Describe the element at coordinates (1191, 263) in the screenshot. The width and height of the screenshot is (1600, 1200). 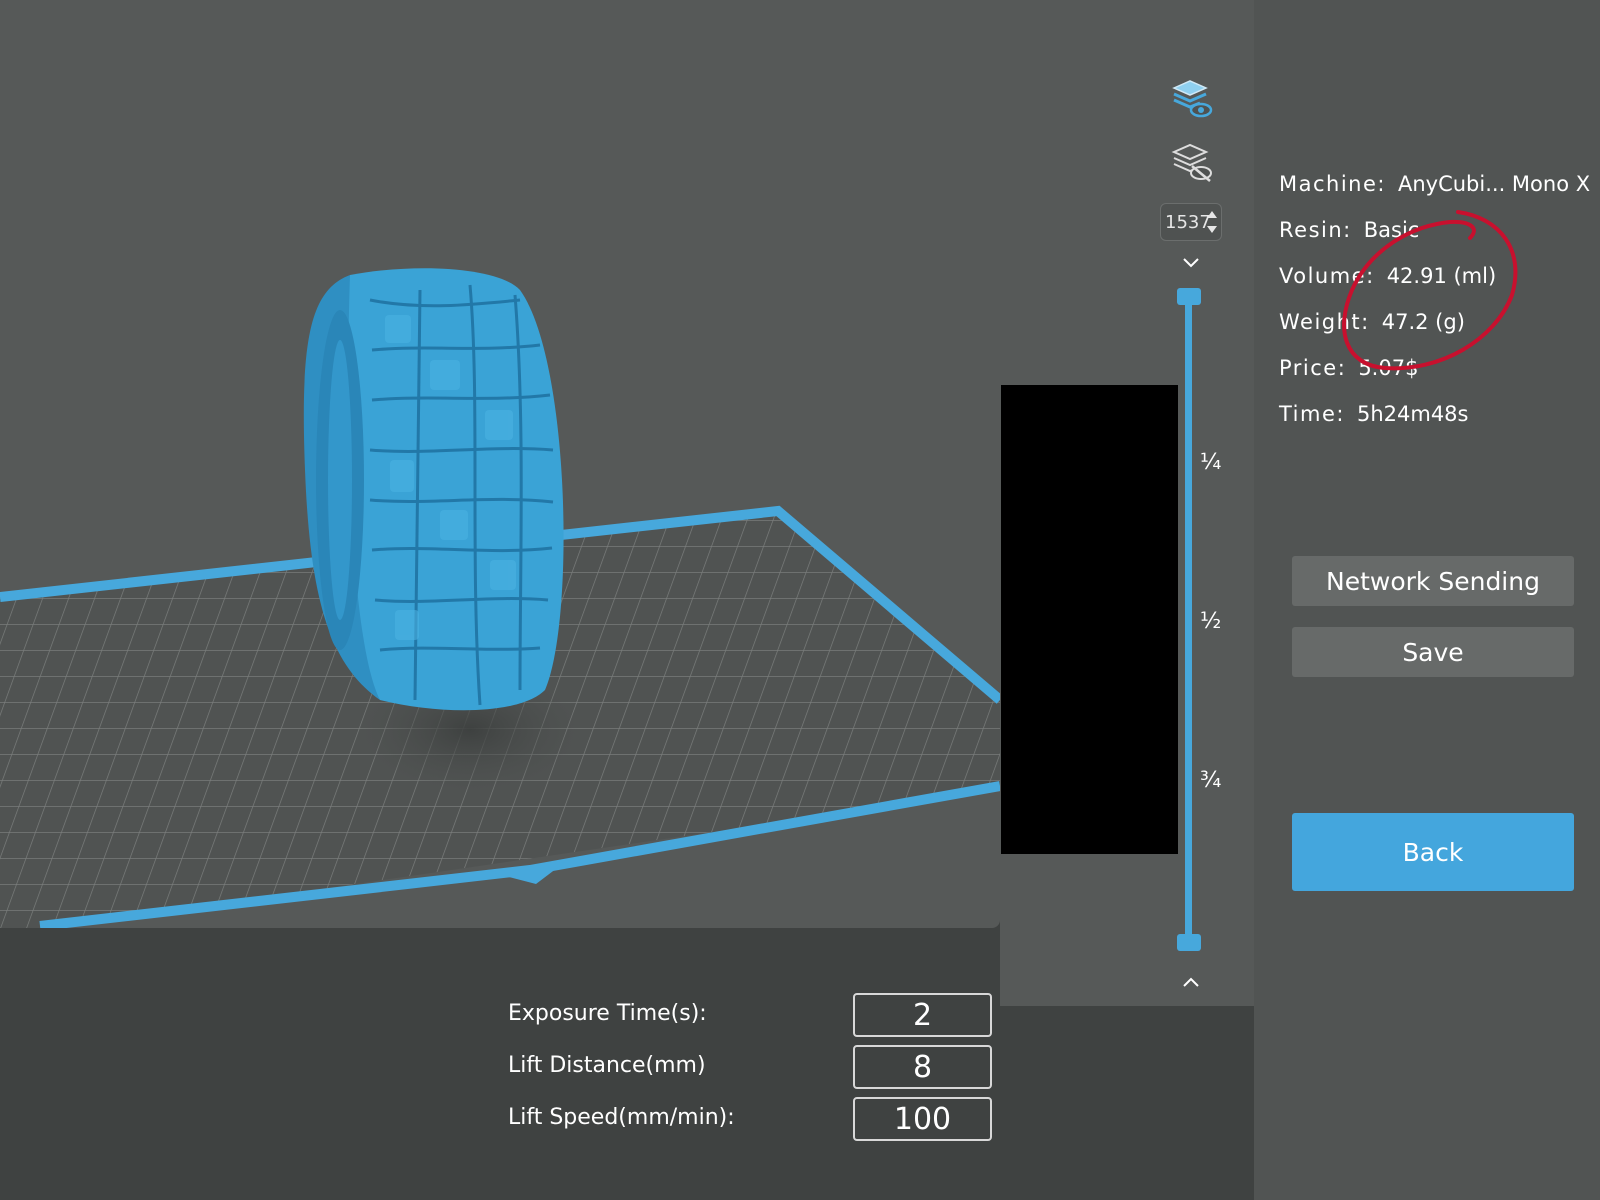
I see `chevron-down-icon` at that location.